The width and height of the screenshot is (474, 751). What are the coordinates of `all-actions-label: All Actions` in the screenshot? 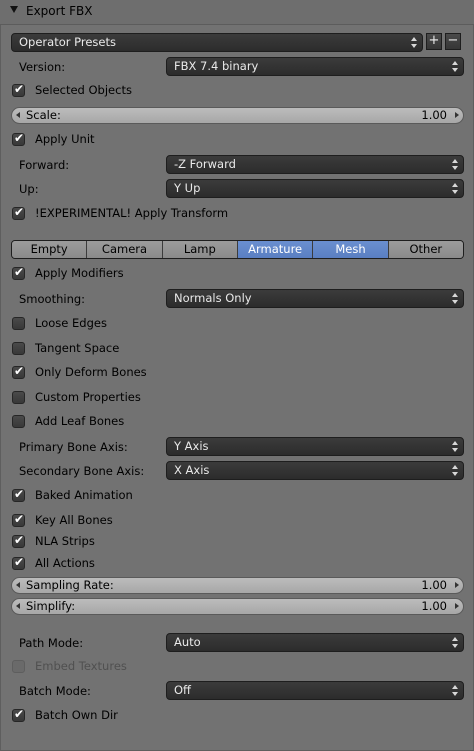 It's located at (65, 563).